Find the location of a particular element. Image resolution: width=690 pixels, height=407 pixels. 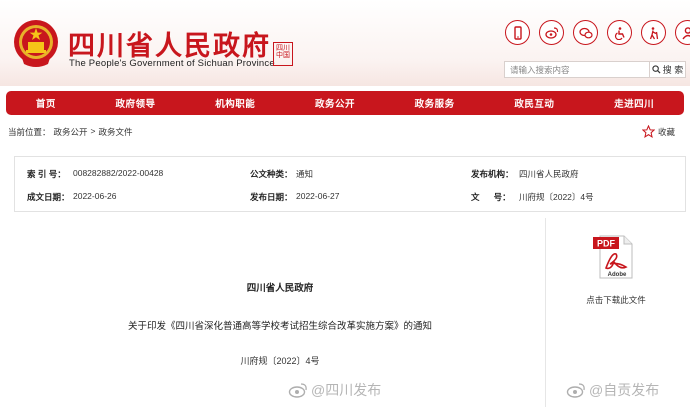

breadcrumb-item-documents: 政务文件 is located at coordinates (116, 132).